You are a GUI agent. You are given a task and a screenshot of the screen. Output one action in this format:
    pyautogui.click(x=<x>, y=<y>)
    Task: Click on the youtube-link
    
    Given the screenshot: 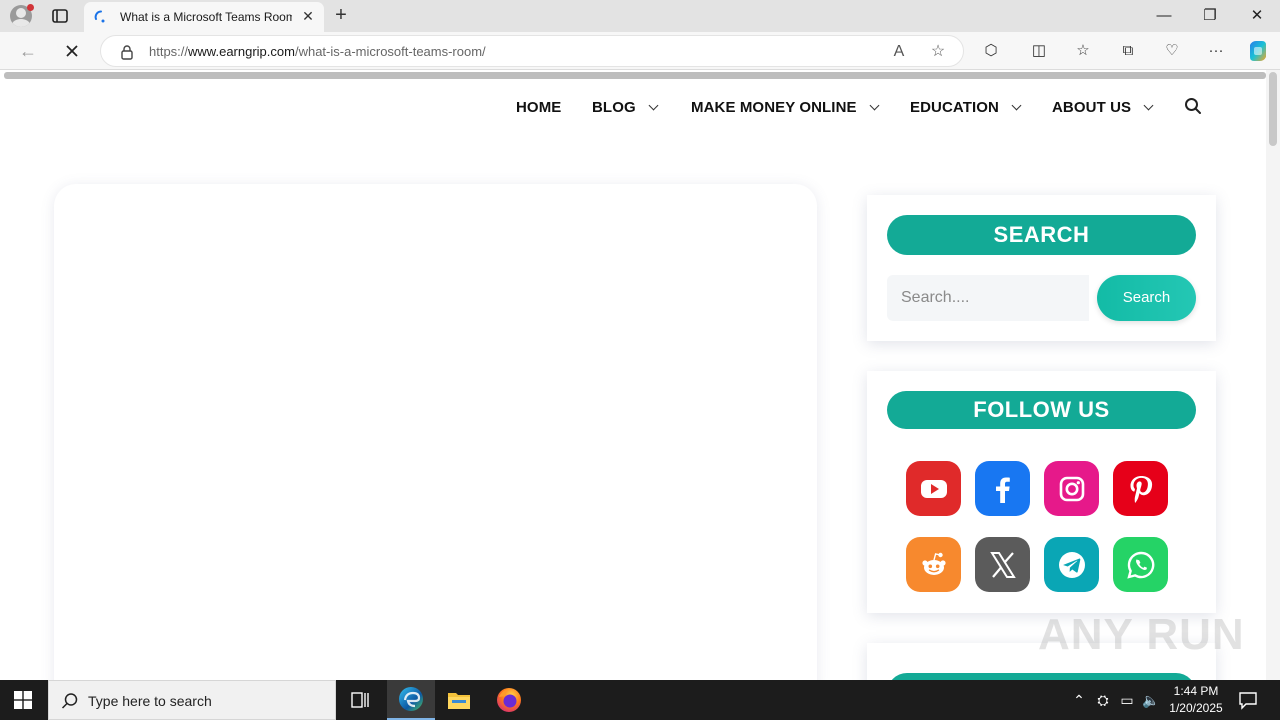 What is the action you would take?
    pyautogui.click(x=933, y=488)
    